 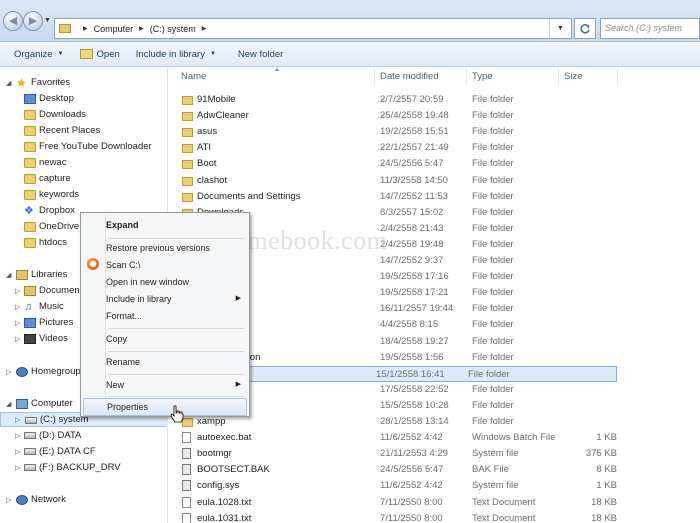 What do you see at coordinates (409, 76) in the screenshot?
I see `column-header-date: Date modified` at bounding box center [409, 76].